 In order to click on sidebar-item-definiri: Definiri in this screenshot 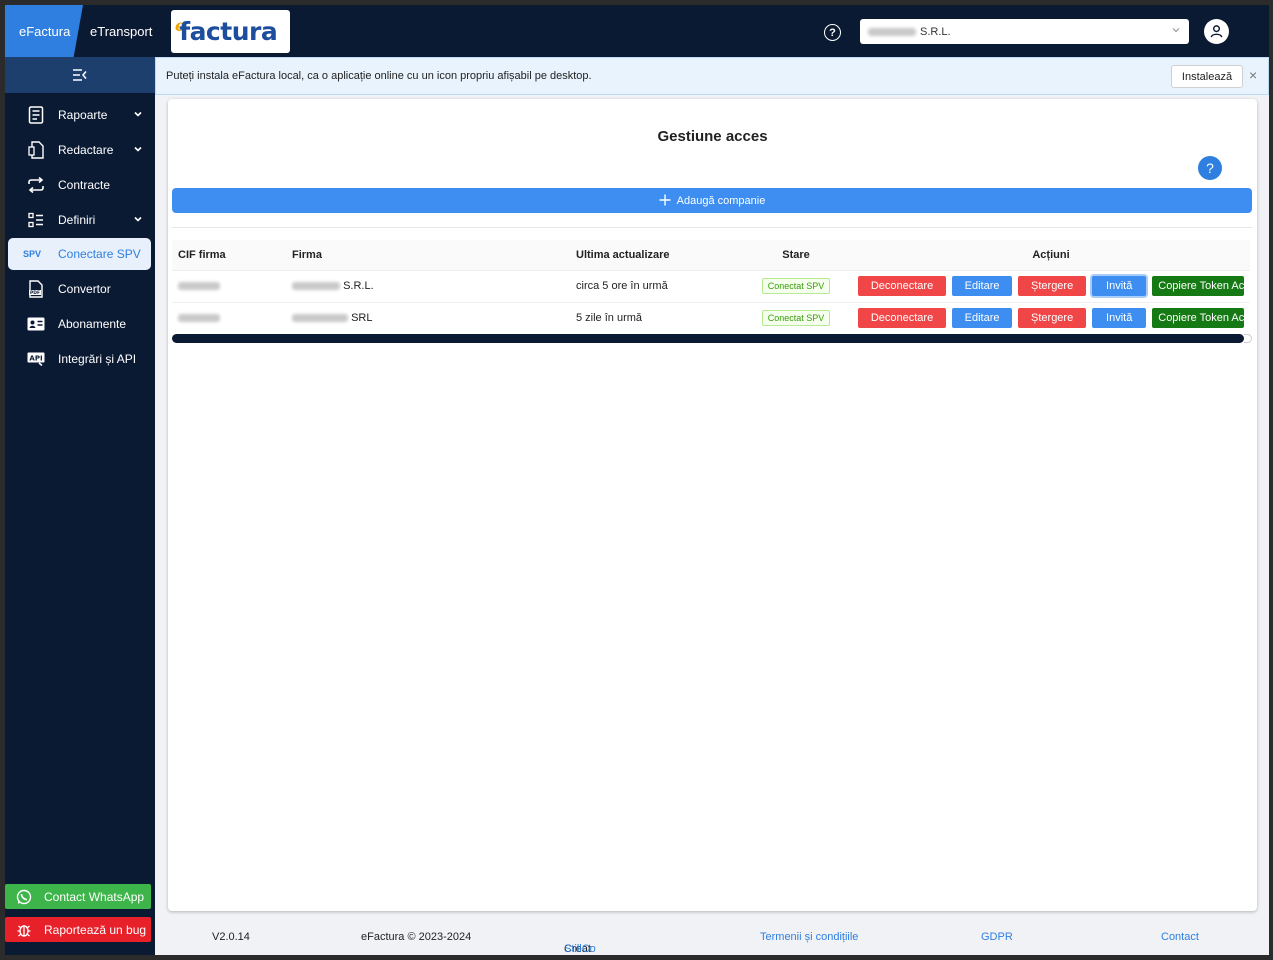, I will do `click(79, 220)`.